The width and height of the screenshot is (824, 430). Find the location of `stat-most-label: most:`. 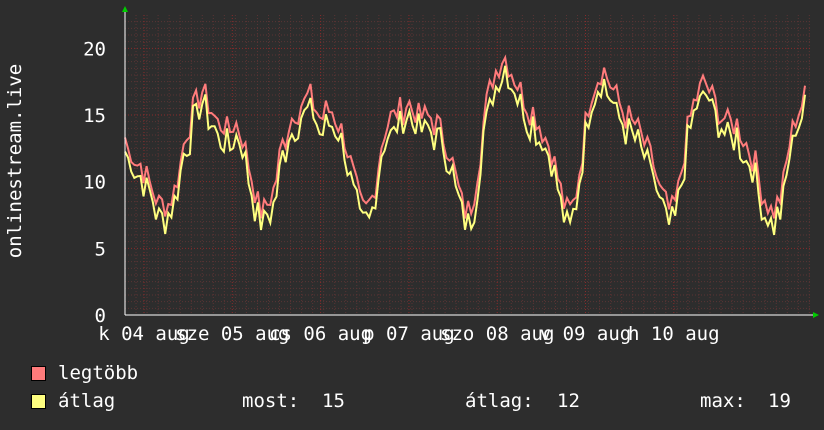

stat-most-label: most: is located at coordinates (271, 401).